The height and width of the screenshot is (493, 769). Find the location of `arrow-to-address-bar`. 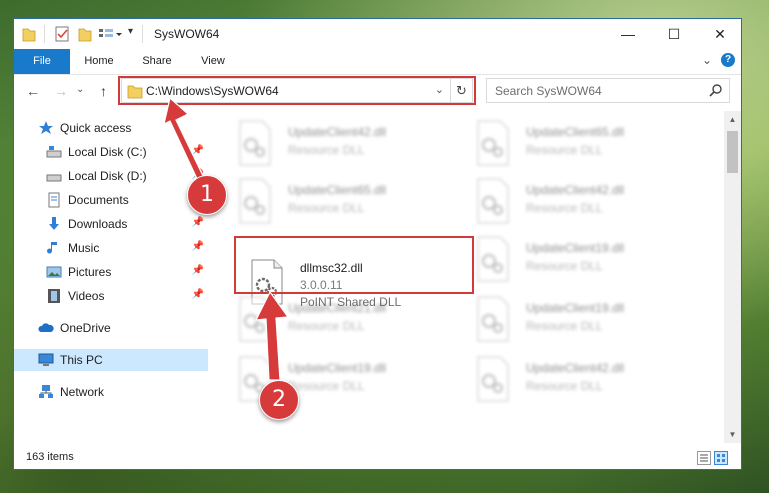

arrow-to-address-bar is located at coordinates (184, 140).